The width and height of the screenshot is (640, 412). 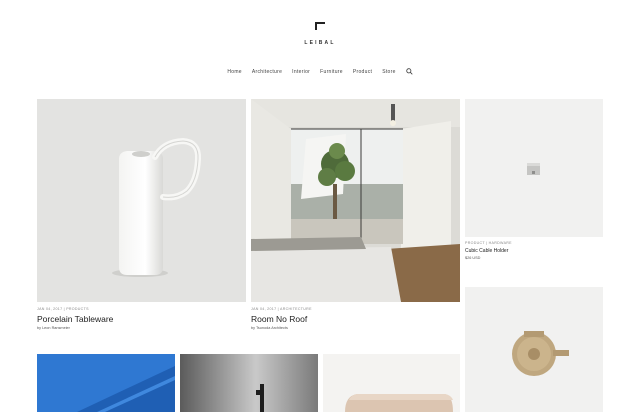 I want to click on nav-item-architecture: Architecture, so click(x=267, y=72).